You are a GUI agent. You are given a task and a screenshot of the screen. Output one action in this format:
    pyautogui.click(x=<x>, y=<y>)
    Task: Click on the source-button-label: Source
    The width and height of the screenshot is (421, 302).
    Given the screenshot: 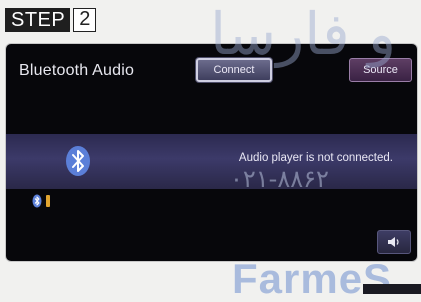 What is the action you would take?
    pyautogui.click(x=380, y=70)
    